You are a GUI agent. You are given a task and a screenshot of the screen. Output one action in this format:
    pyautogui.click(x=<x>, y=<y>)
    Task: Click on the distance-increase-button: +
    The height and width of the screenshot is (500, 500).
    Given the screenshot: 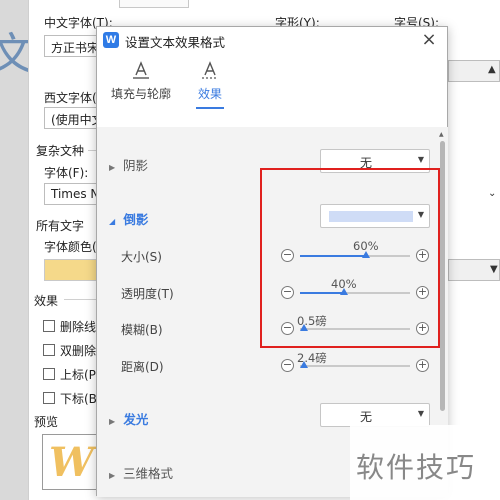 What is the action you would take?
    pyautogui.click(x=422, y=365)
    